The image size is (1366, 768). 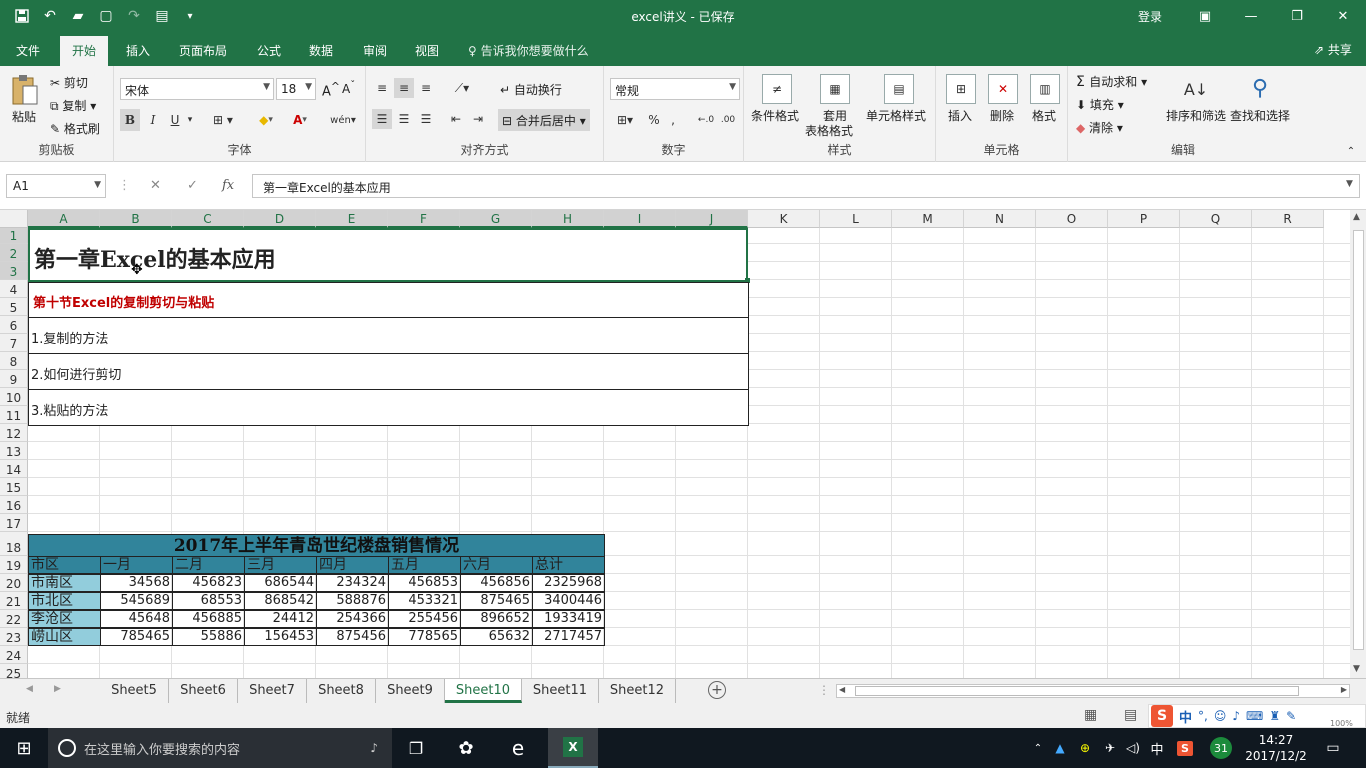 What do you see at coordinates (784, 219) in the screenshot?
I see `column-header-k: K` at bounding box center [784, 219].